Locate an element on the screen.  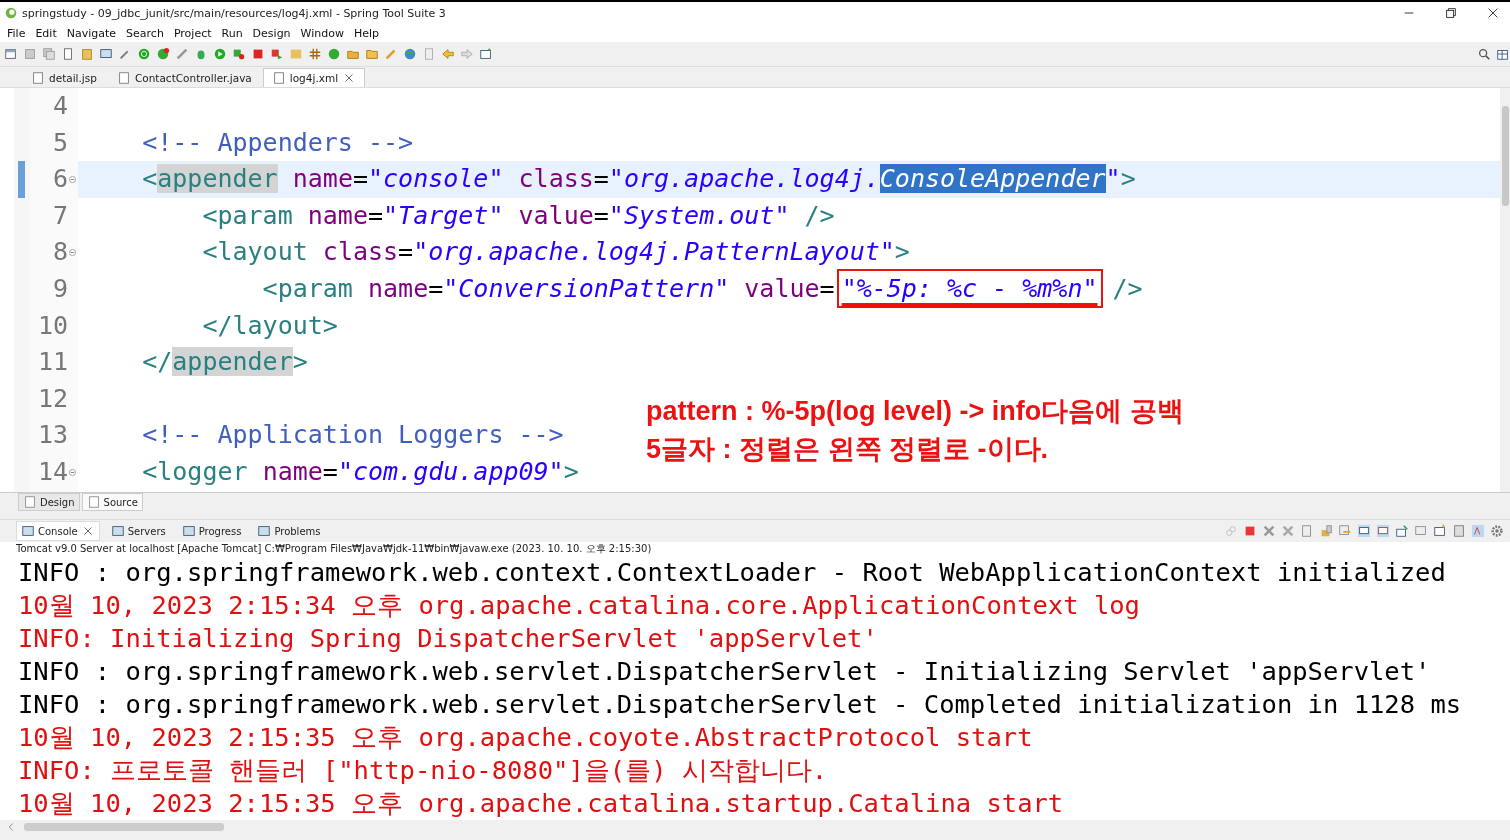
speech-error-icon is located at coordinates (1383, 531).